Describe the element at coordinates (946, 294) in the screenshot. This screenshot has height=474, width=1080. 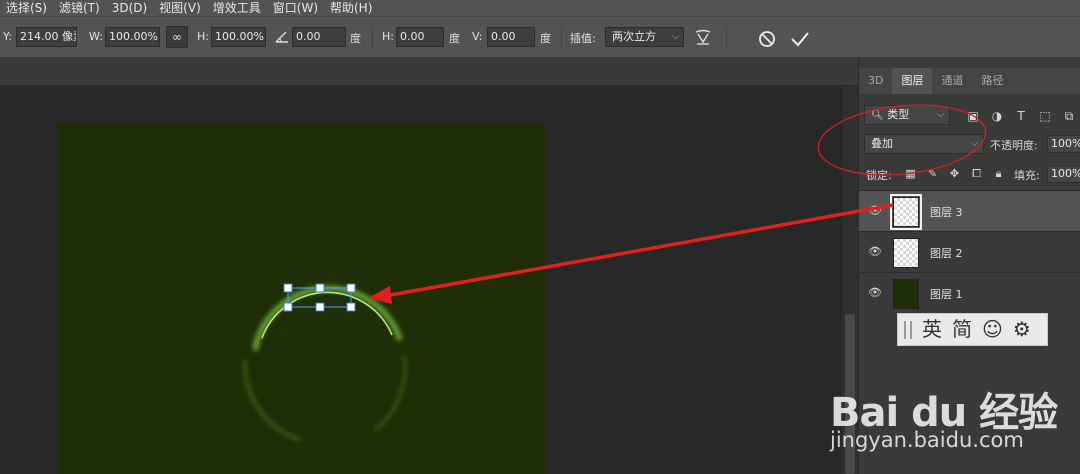
I see `layer-name: 图层 1` at that location.